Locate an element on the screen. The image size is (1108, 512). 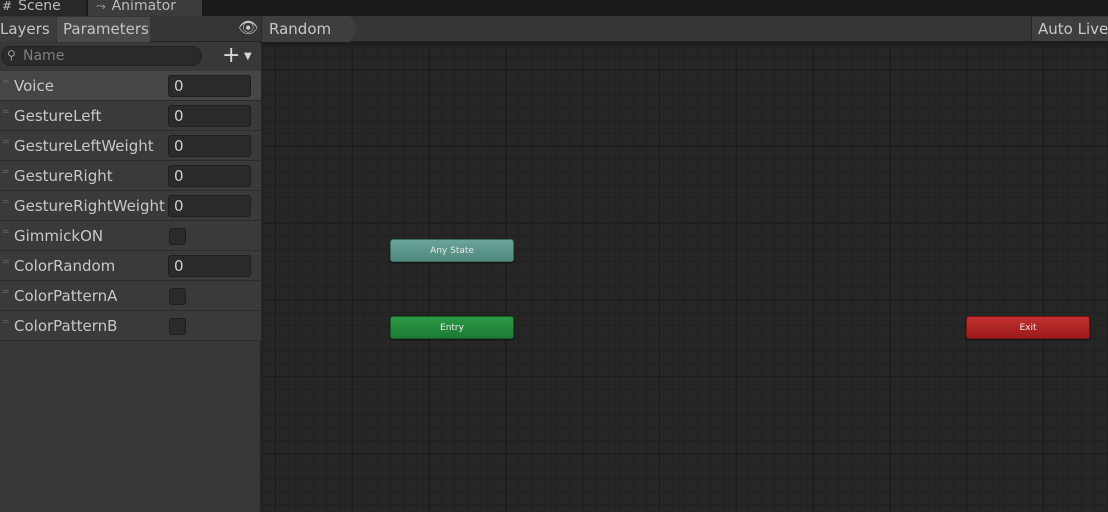
parameter-row: = ColorRandom 0 is located at coordinates (130, 266).